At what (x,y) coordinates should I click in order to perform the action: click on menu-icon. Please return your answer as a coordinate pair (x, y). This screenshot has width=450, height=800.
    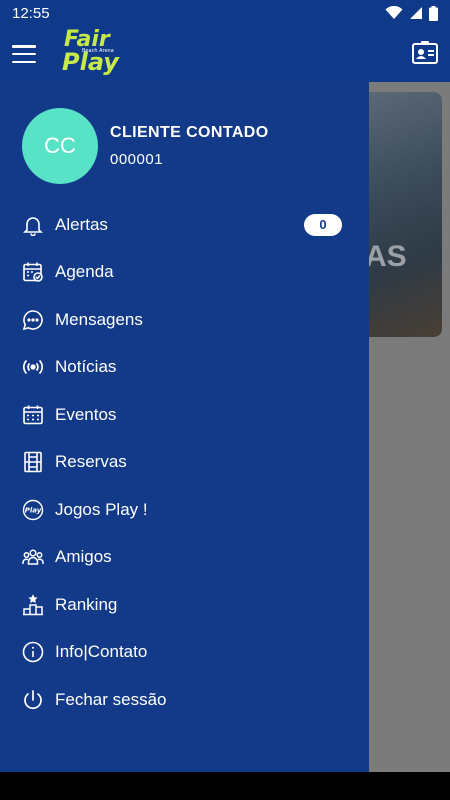
    Looking at the image, I should click on (24, 54).